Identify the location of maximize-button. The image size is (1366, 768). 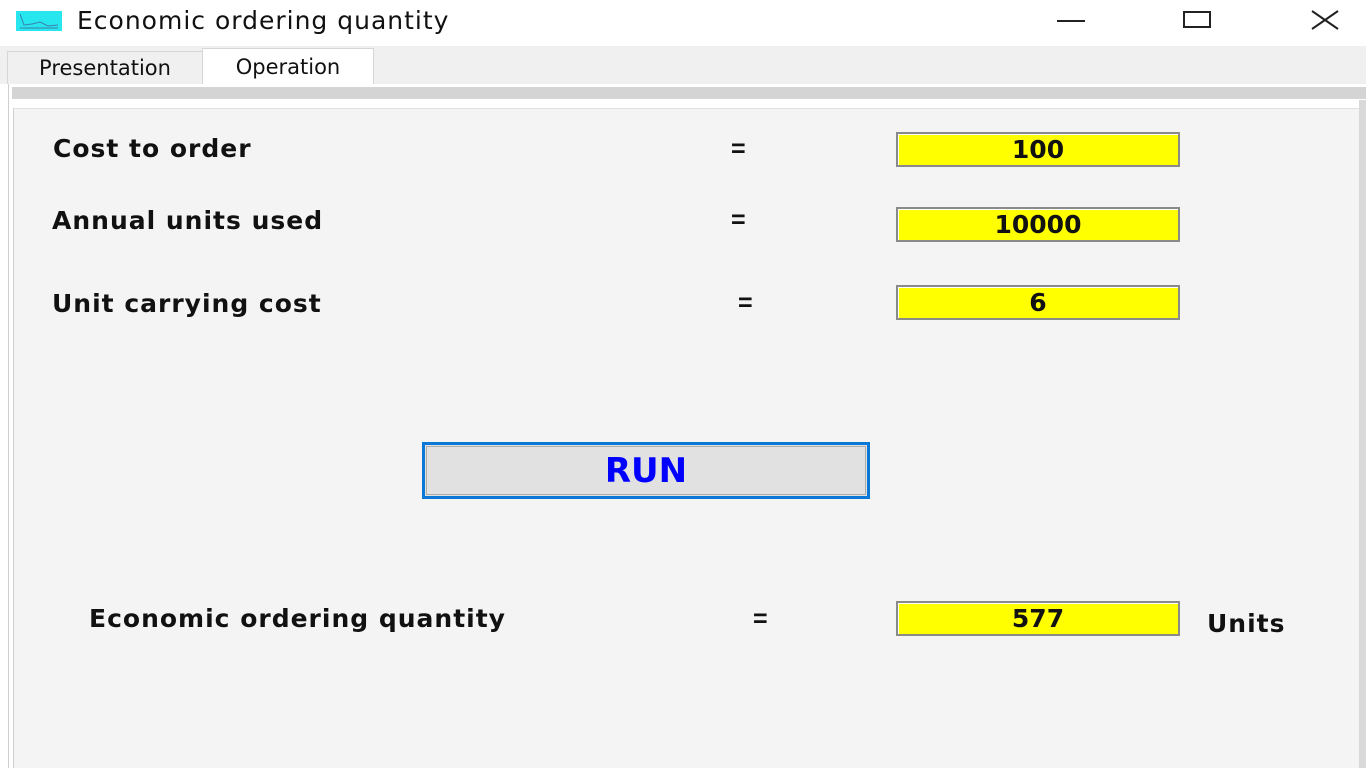
(1197, 22).